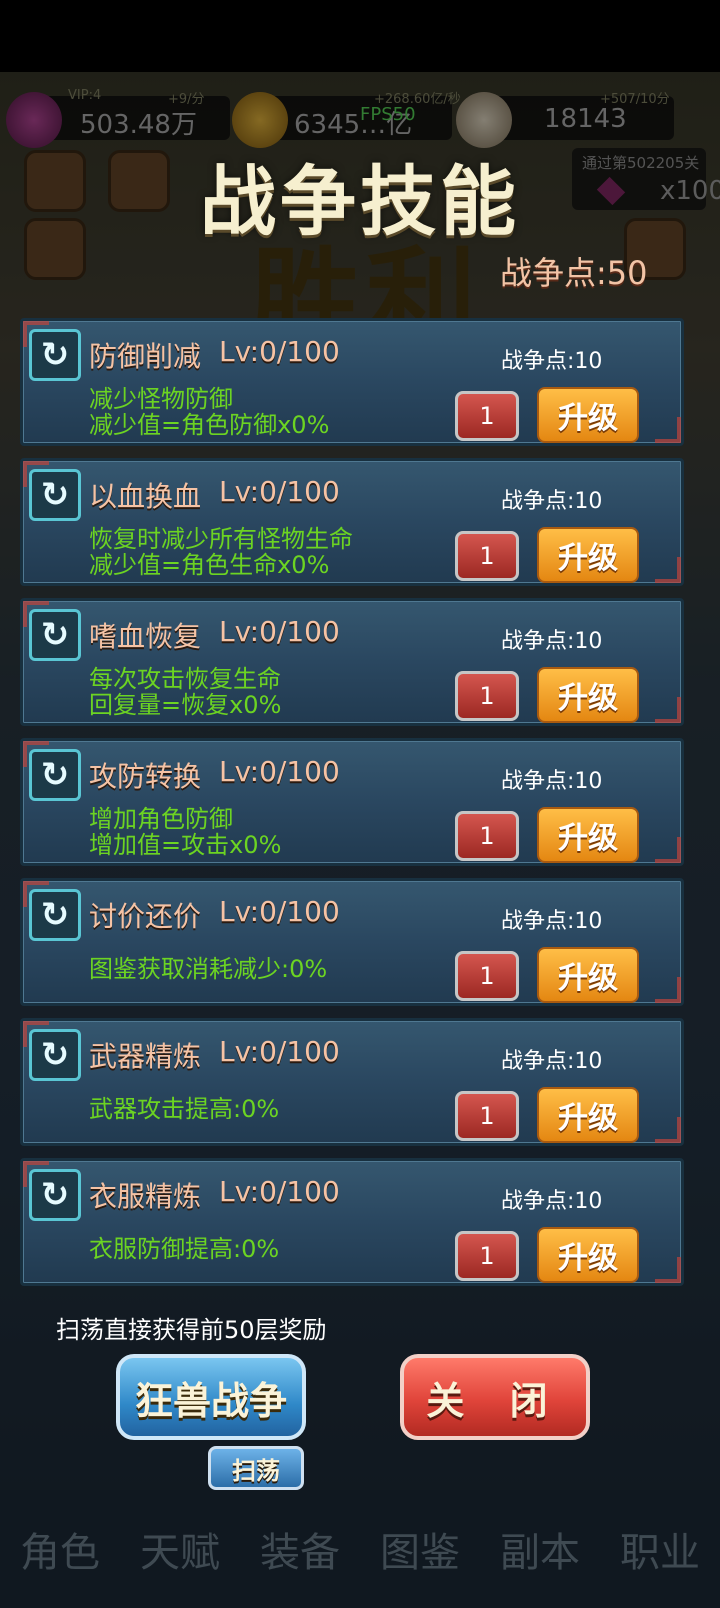 Image resolution: width=720 pixels, height=1608 pixels. I want to click on close-button: 关 闭, so click(495, 1397).